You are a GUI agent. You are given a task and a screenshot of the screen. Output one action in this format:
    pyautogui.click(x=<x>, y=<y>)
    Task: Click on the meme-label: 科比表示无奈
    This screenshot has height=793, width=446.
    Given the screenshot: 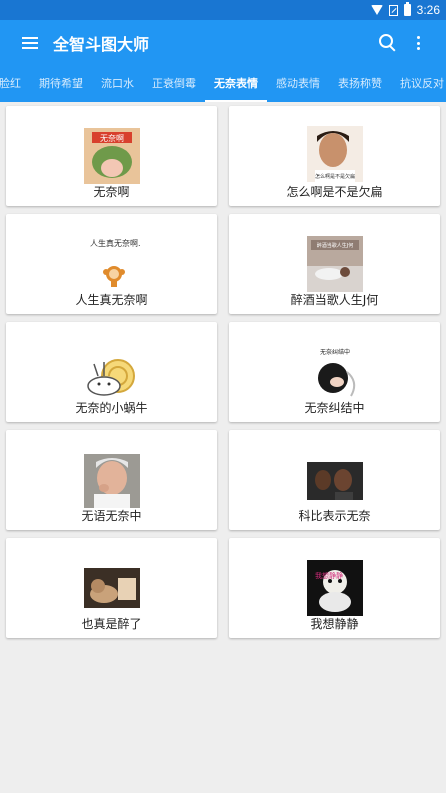 What is the action you would take?
    pyautogui.click(x=334, y=516)
    